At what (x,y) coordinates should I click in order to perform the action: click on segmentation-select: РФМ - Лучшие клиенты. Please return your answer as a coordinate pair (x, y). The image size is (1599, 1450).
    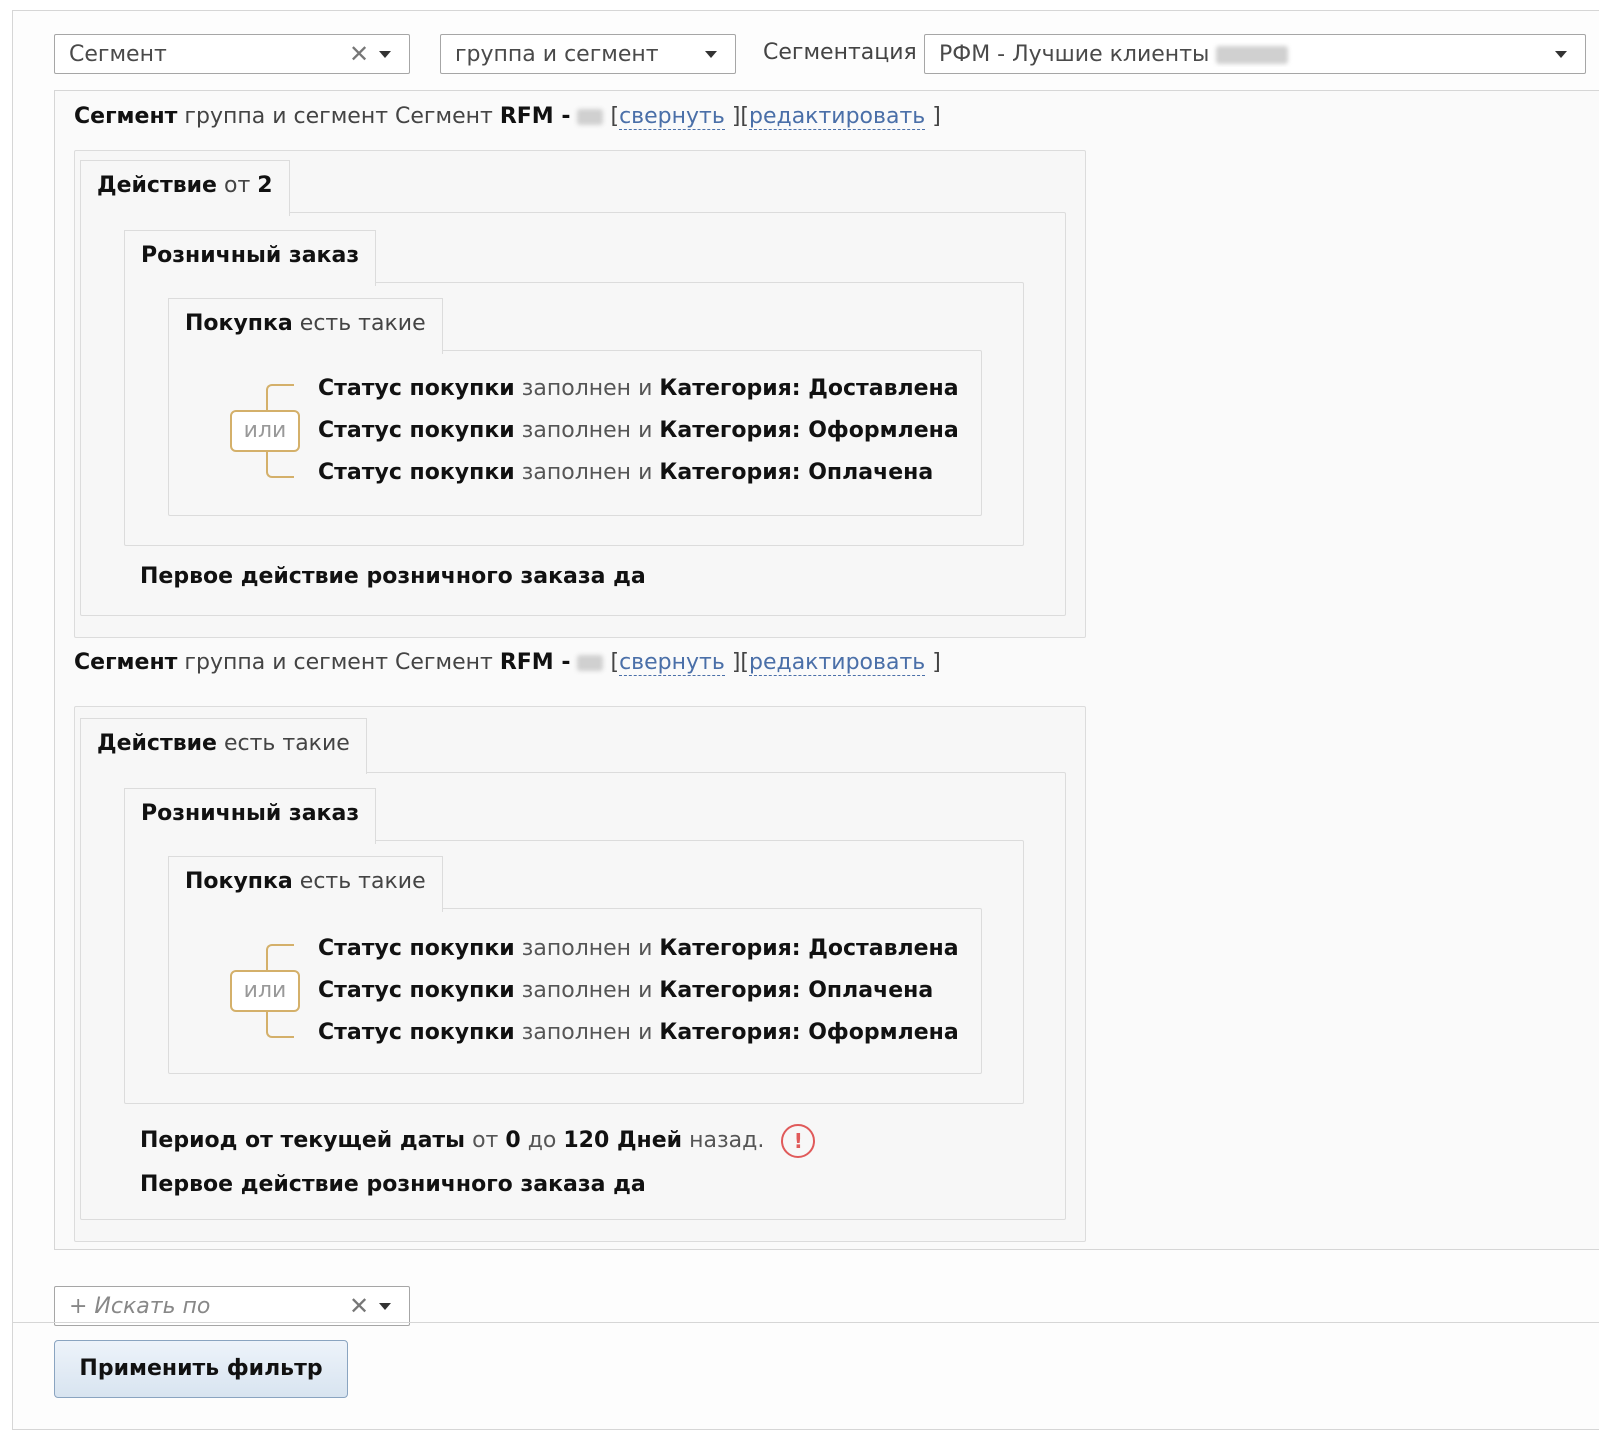
    Looking at the image, I should click on (1255, 54).